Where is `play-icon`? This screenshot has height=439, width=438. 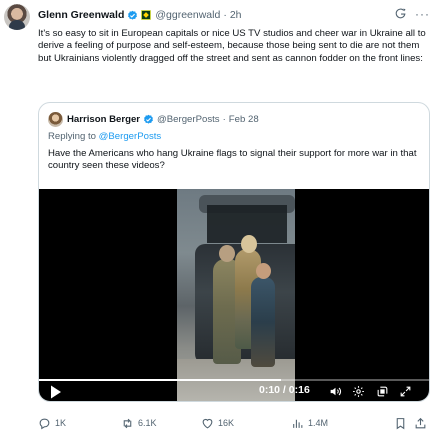 play-icon is located at coordinates (56, 392).